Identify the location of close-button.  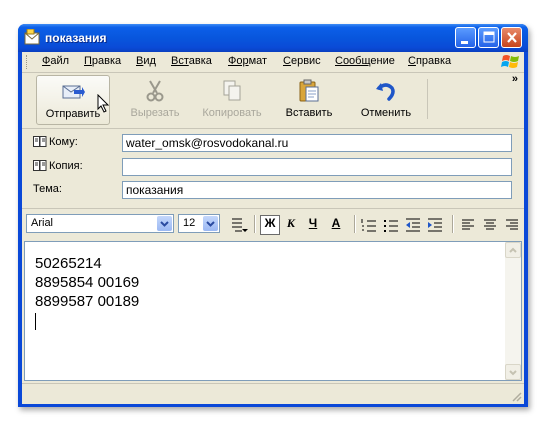
(511, 37).